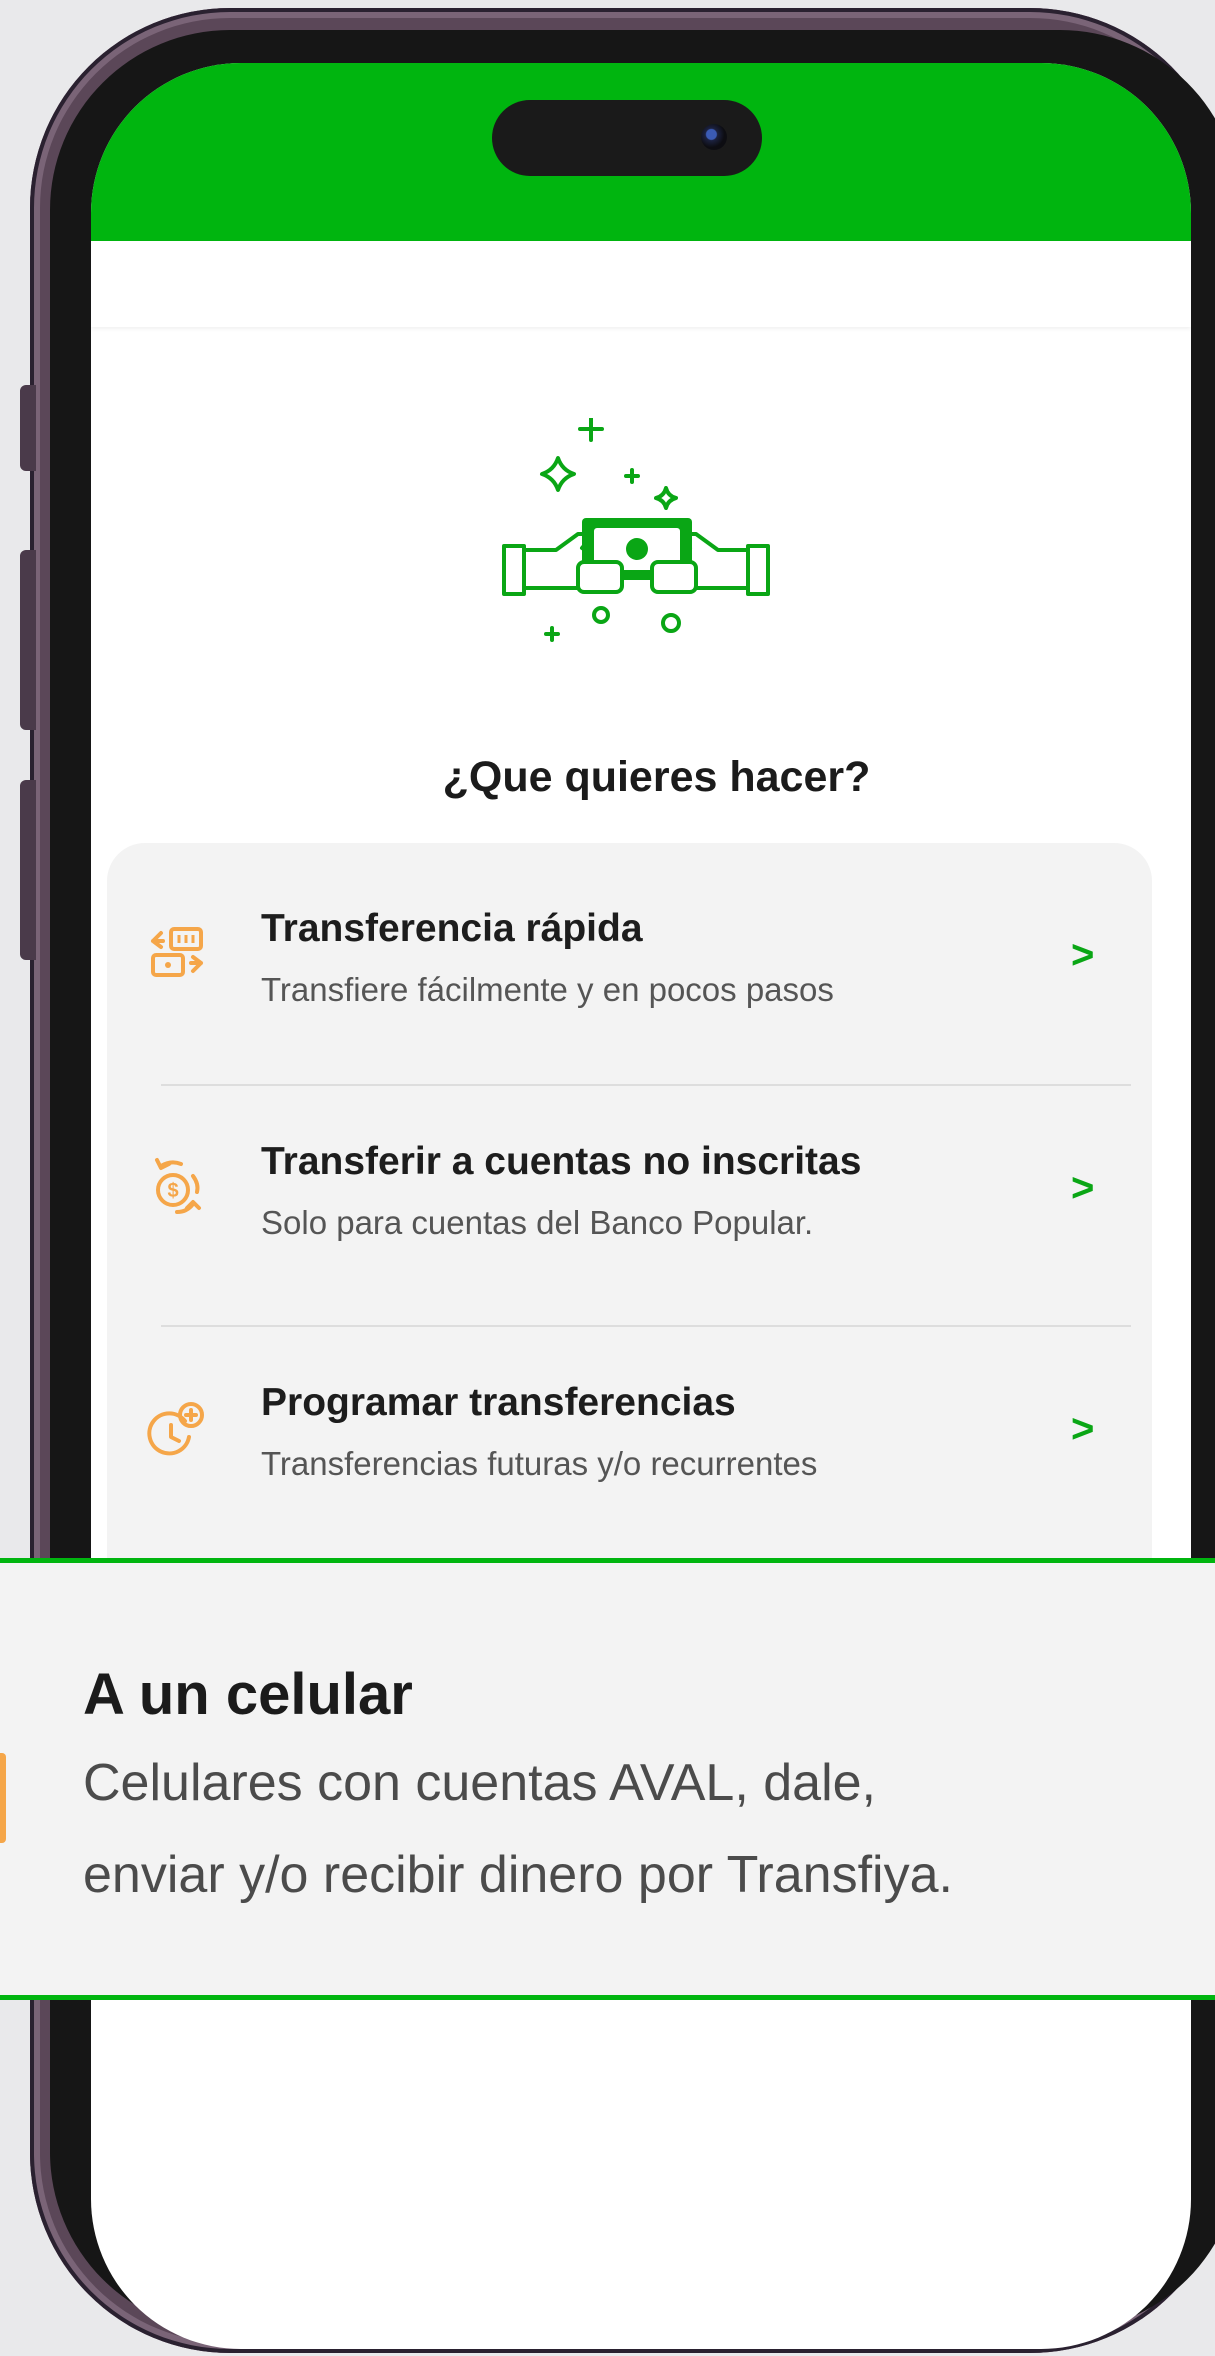  What do you see at coordinates (636, 530) in the screenshot?
I see `money-hands-illustration` at bounding box center [636, 530].